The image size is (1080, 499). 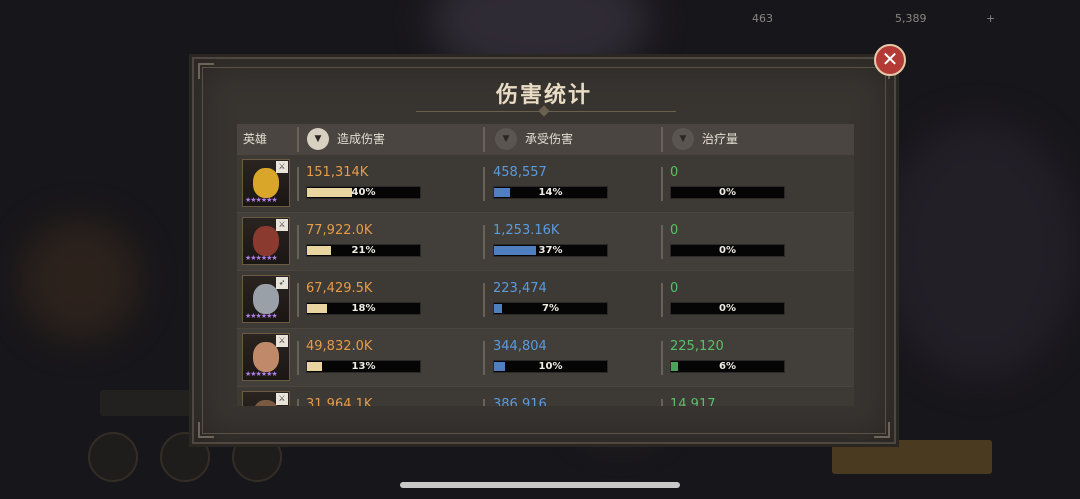 I want to click on damage-dealt-value: 77,922.0K, so click(x=339, y=230).